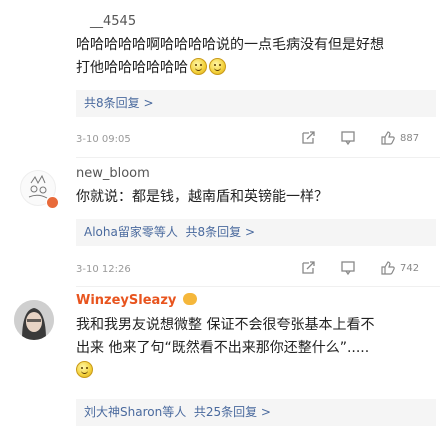 This screenshot has height=440, width=440. Describe the element at coordinates (113, 21) in the screenshot. I see `comment-username: __4545` at that location.